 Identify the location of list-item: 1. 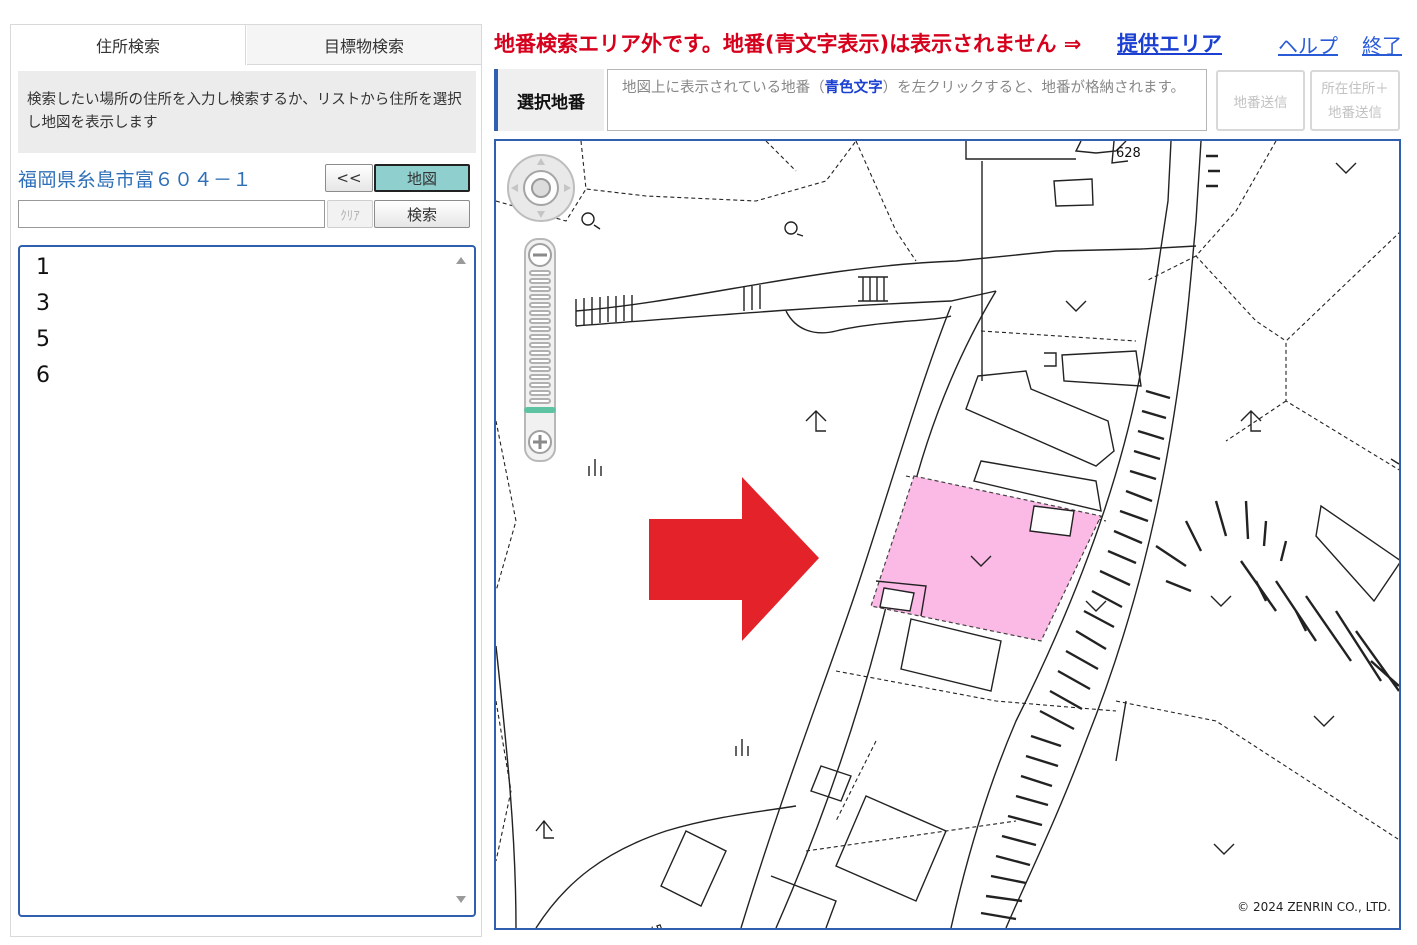
(43, 267).